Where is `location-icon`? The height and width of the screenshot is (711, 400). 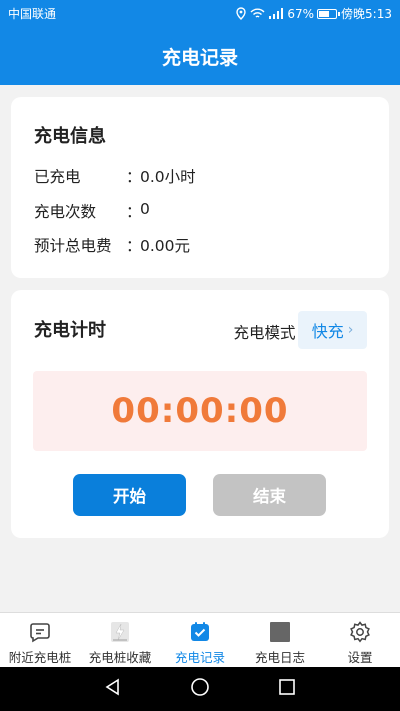
location-icon is located at coordinates (241, 13).